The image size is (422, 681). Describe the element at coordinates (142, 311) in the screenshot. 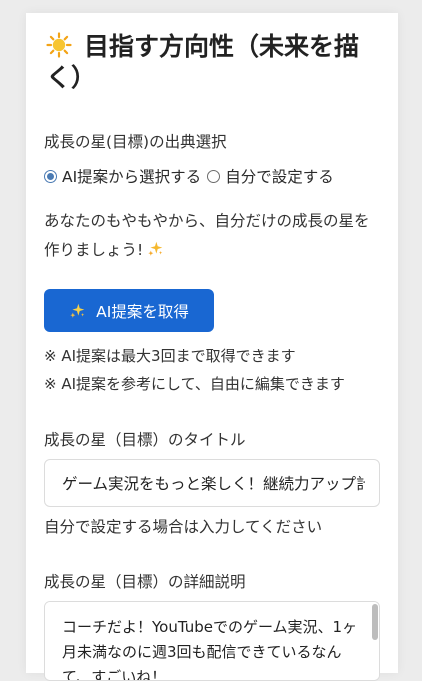

I see `get-ai-suggestion-label: AI提案を取得` at that location.